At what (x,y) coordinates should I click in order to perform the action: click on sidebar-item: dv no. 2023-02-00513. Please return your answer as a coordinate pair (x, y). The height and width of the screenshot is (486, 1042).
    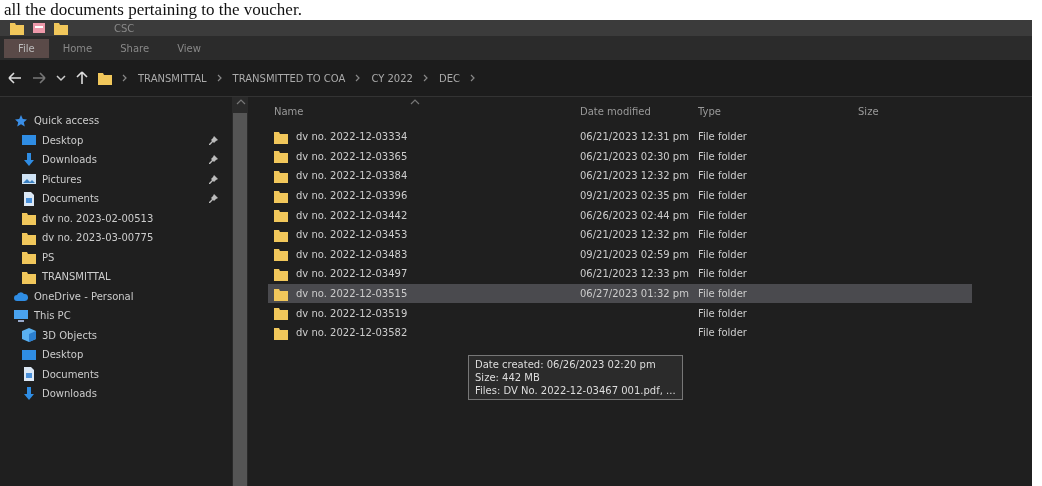
    Looking at the image, I should click on (116, 218).